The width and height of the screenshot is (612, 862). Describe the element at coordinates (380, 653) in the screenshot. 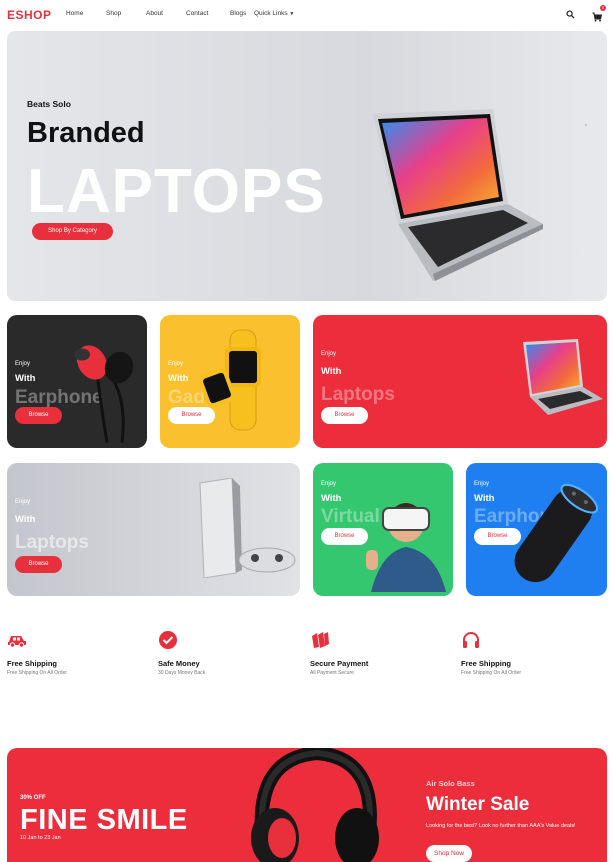

I see `feature-secure-payment: Secure Payment All Payment Secure` at that location.